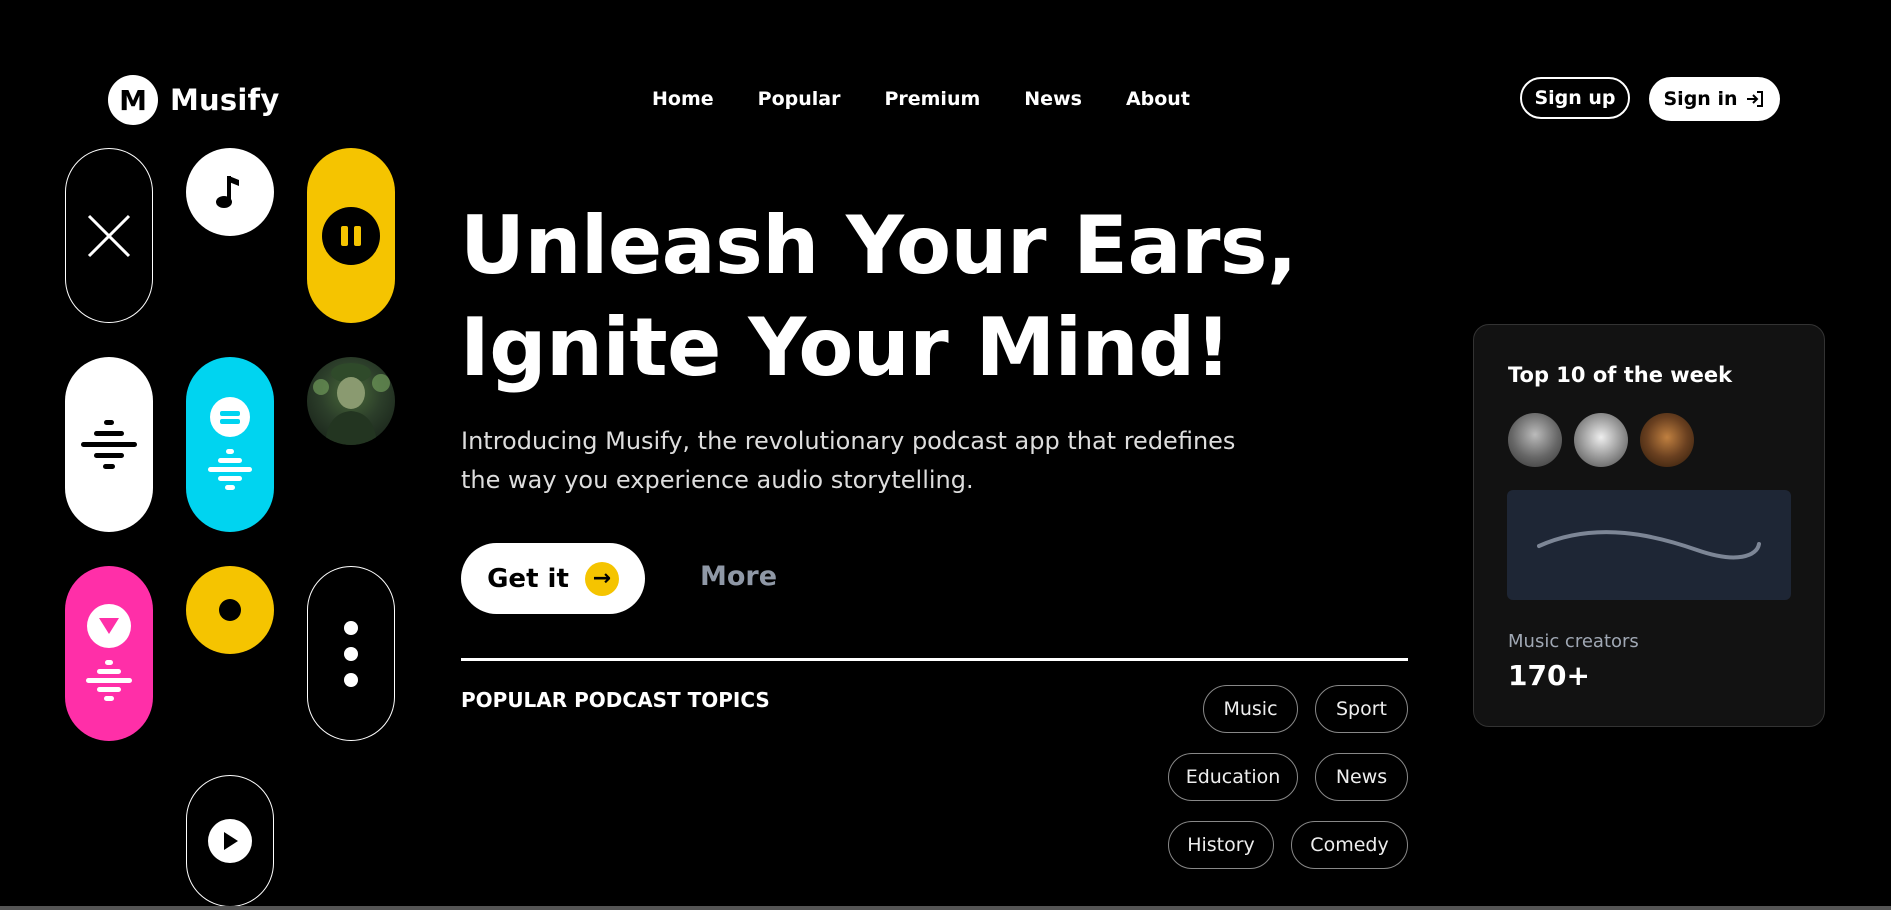  What do you see at coordinates (230, 444) in the screenshot?
I see `cyan-pill` at bounding box center [230, 444].